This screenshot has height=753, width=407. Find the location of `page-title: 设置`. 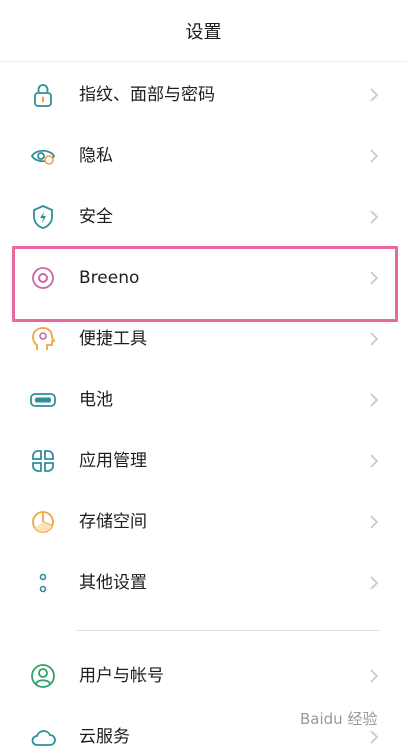

page-title: 设置 is located at coordinates (203, 31).